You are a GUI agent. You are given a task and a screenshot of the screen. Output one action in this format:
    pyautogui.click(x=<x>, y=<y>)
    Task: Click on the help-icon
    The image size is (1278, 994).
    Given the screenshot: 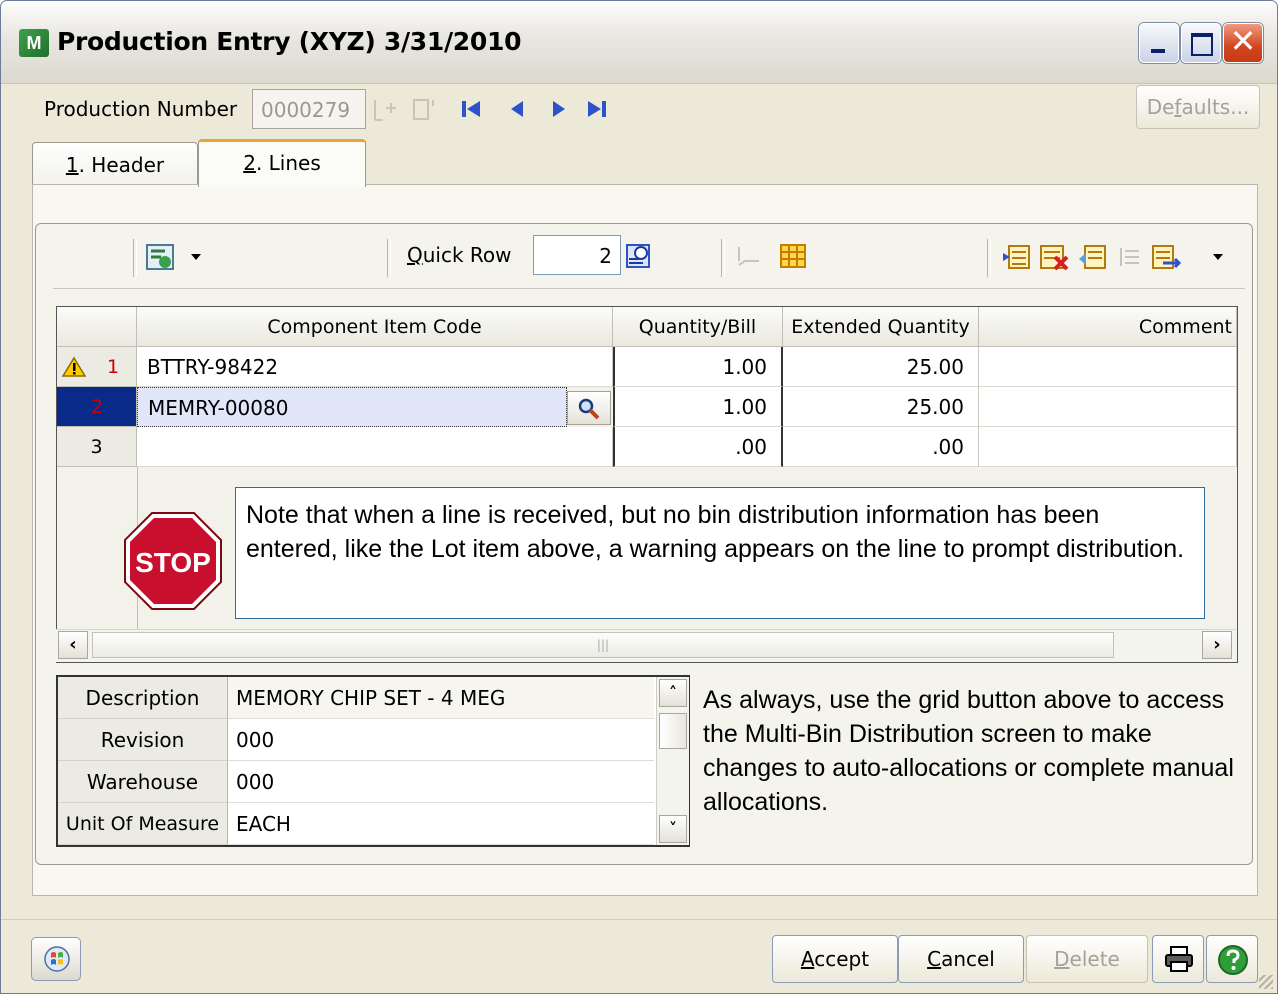 What is the action you would take?
    pyautogui.click(x=1233, y=960)
    